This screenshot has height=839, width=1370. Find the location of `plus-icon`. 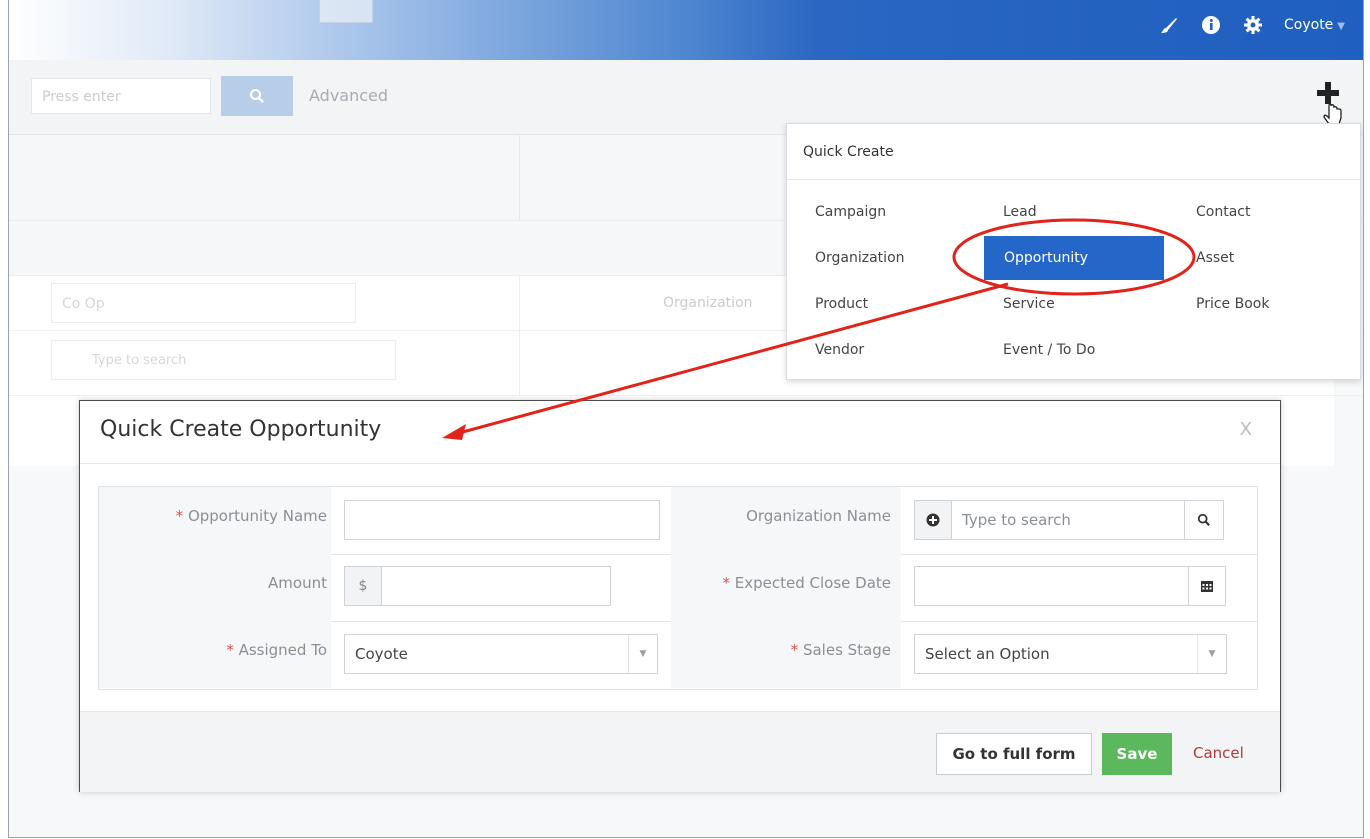

plus-icon is located at coordinates (1328, 93).